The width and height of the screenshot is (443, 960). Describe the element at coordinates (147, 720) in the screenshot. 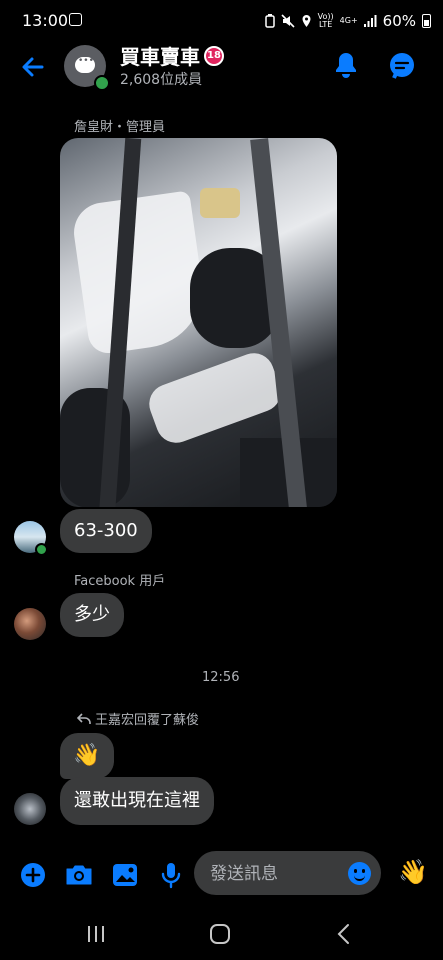

I see `reply-label: 王嘉宏回覆了蘇俊` at that location.